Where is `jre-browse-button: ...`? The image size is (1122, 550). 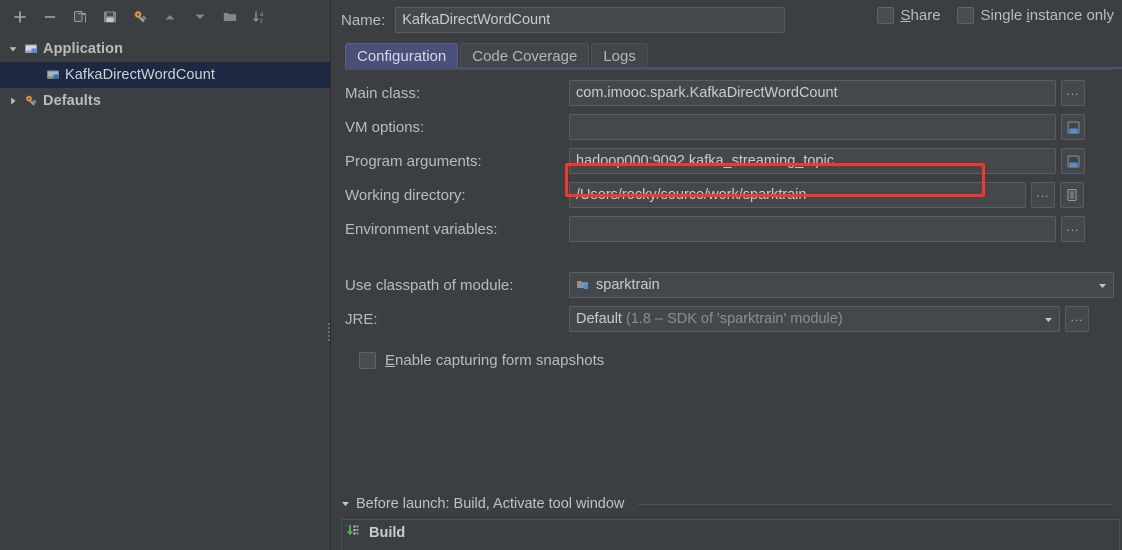 jre-browse-button: ... is located at coordinates (1077, 319).